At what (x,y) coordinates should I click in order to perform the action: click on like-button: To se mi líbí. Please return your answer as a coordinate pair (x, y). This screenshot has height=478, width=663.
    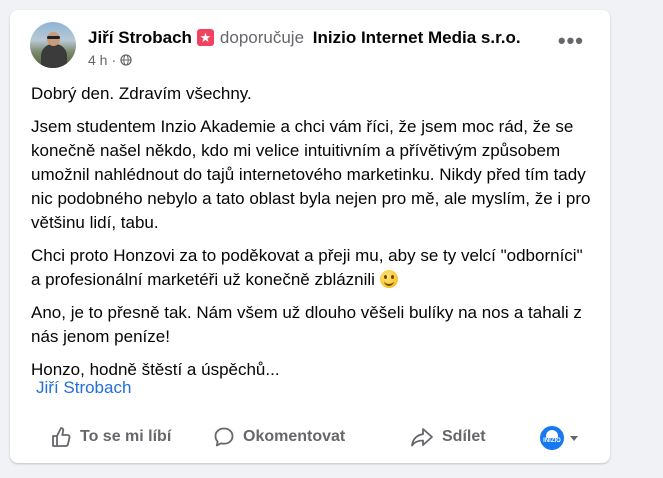
    Looking at the image, I should click on (110, 437).